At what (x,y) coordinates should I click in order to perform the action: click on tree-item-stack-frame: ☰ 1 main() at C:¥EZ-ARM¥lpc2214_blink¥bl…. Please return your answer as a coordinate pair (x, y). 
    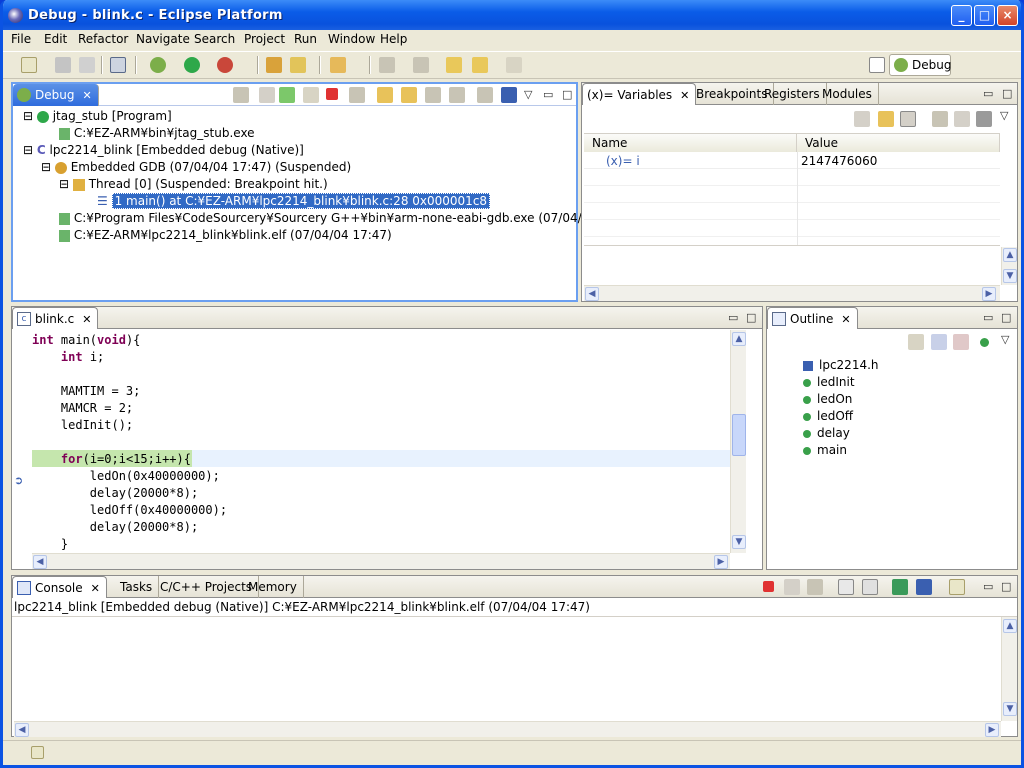
    Looking at the image, I should click on (294, 201).